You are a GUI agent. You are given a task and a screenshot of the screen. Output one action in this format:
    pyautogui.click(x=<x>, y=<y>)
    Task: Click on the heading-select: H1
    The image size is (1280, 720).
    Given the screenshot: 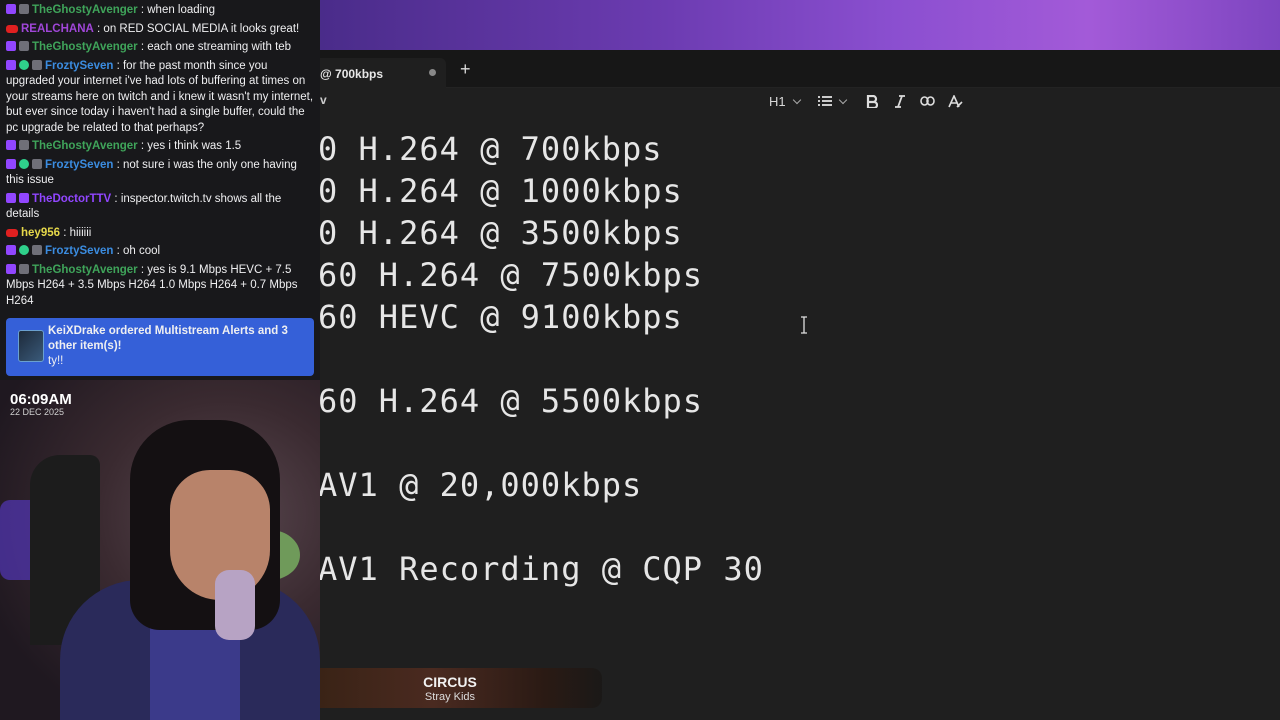 What is the action you would take?
    pyautogui.click(x=785, y=101)
    